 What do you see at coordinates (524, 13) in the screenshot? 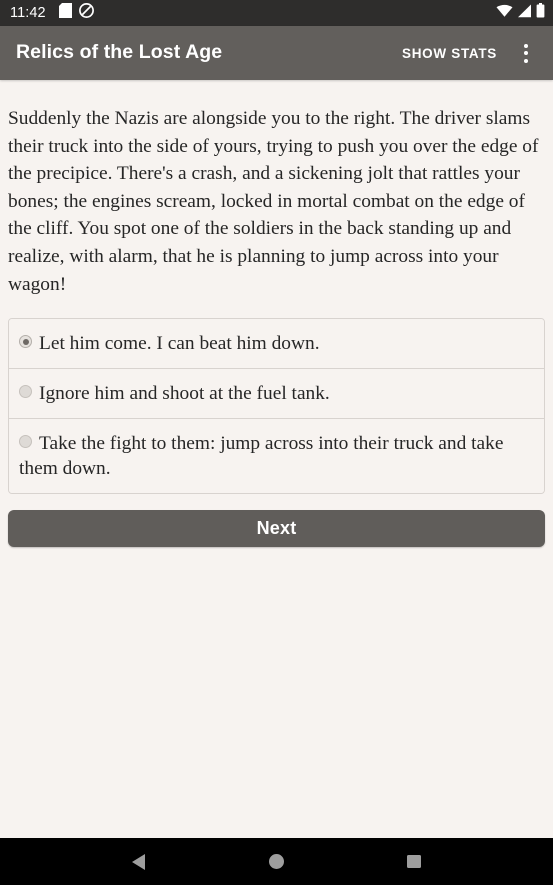
I see `cellular-signal-icon` at bounding box center [524, 13].